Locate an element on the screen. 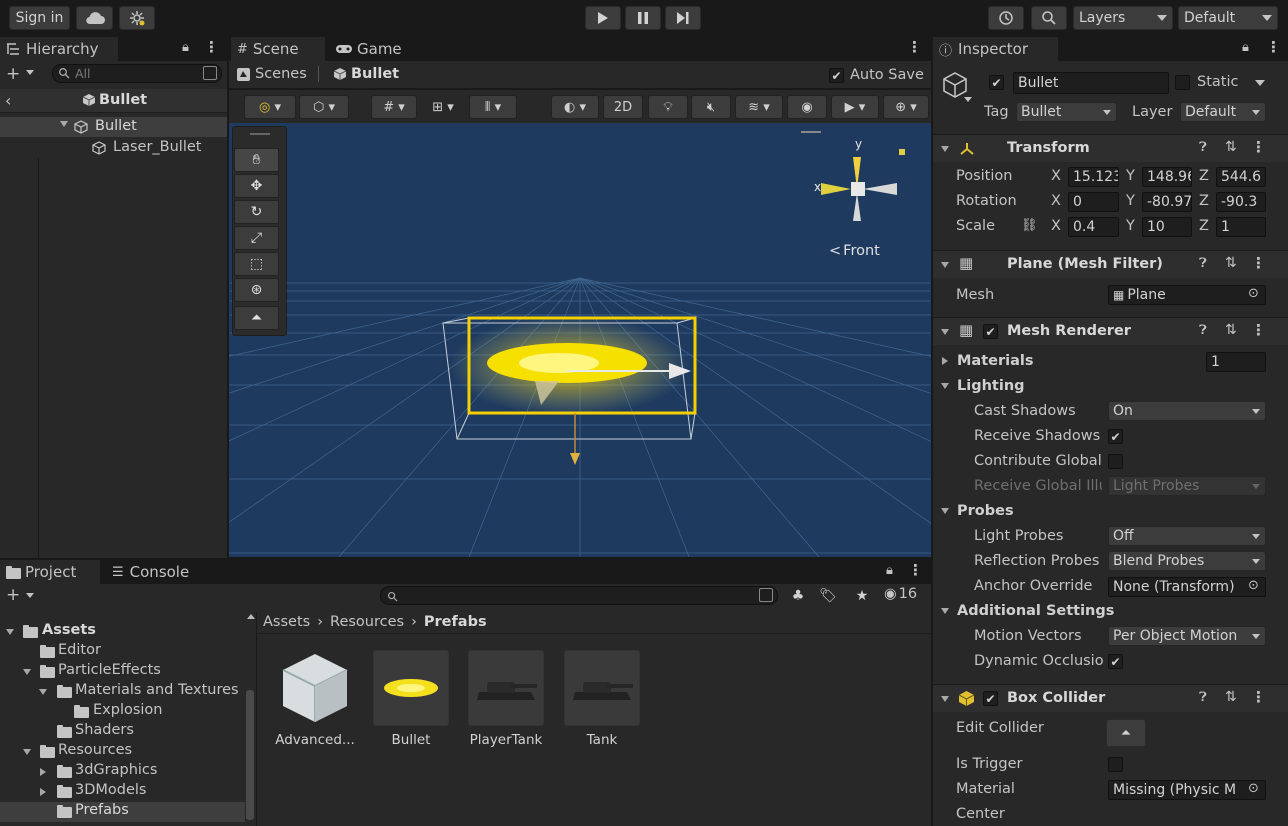 The width and height of the screenshot is (1288, 826). add-asset-icon: + is located at coordinates (13, 595).